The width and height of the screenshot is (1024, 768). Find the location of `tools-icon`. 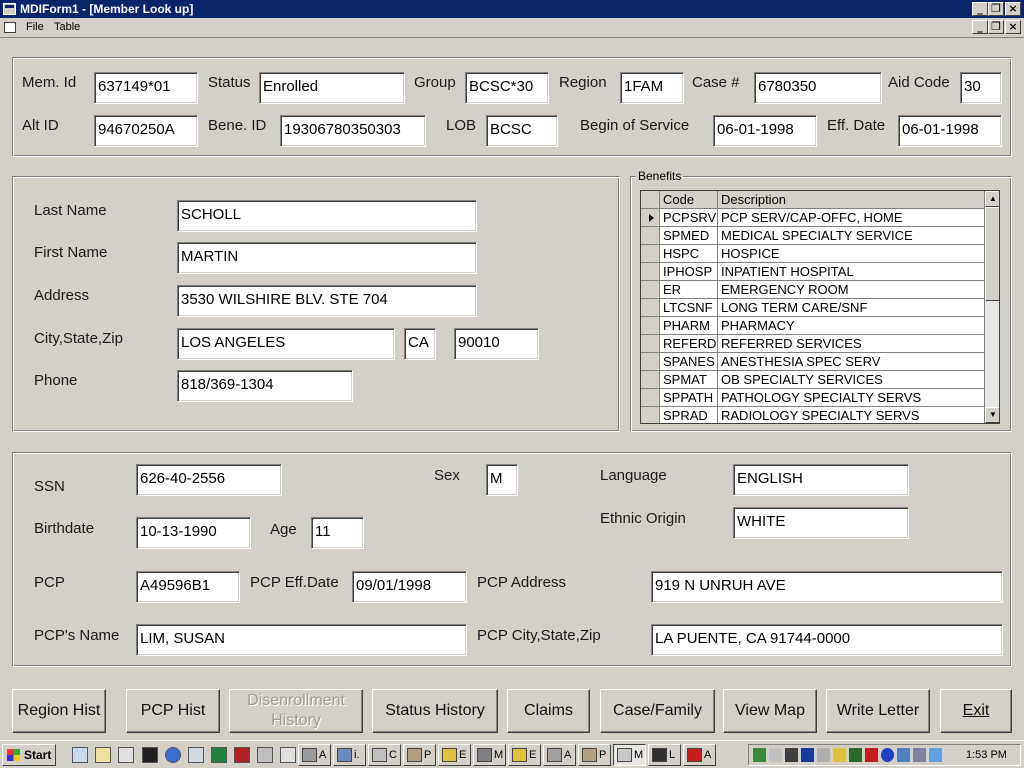

tools-icon is located at coordinates (242, 755).